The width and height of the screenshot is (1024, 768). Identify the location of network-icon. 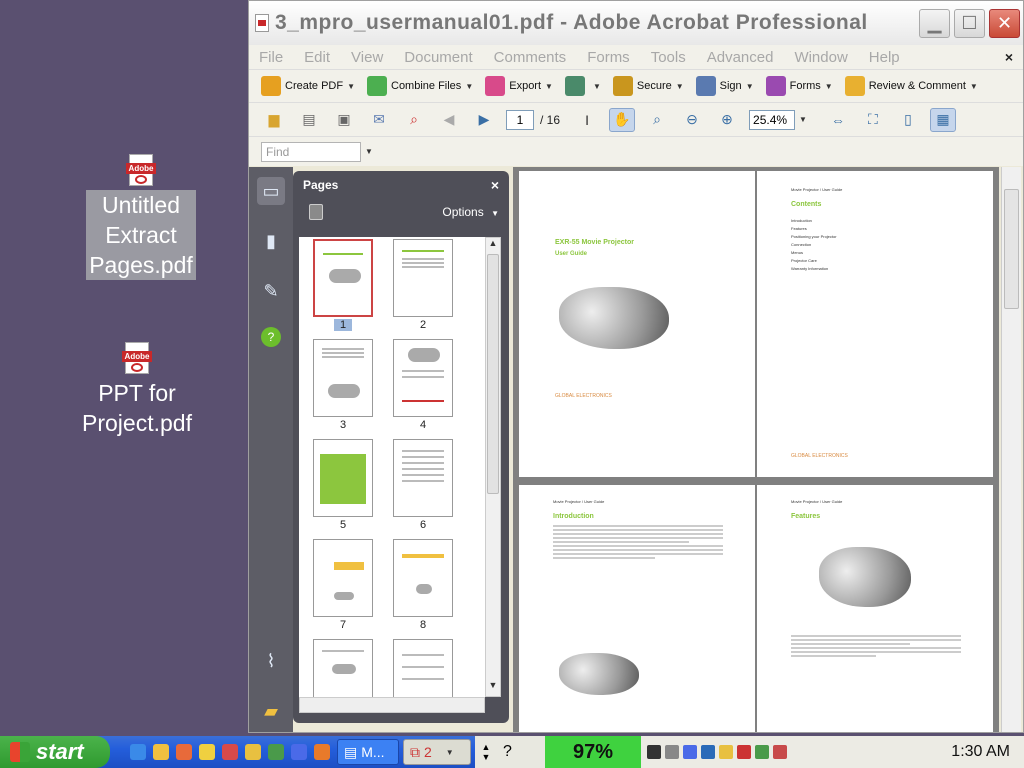
(276, 752).